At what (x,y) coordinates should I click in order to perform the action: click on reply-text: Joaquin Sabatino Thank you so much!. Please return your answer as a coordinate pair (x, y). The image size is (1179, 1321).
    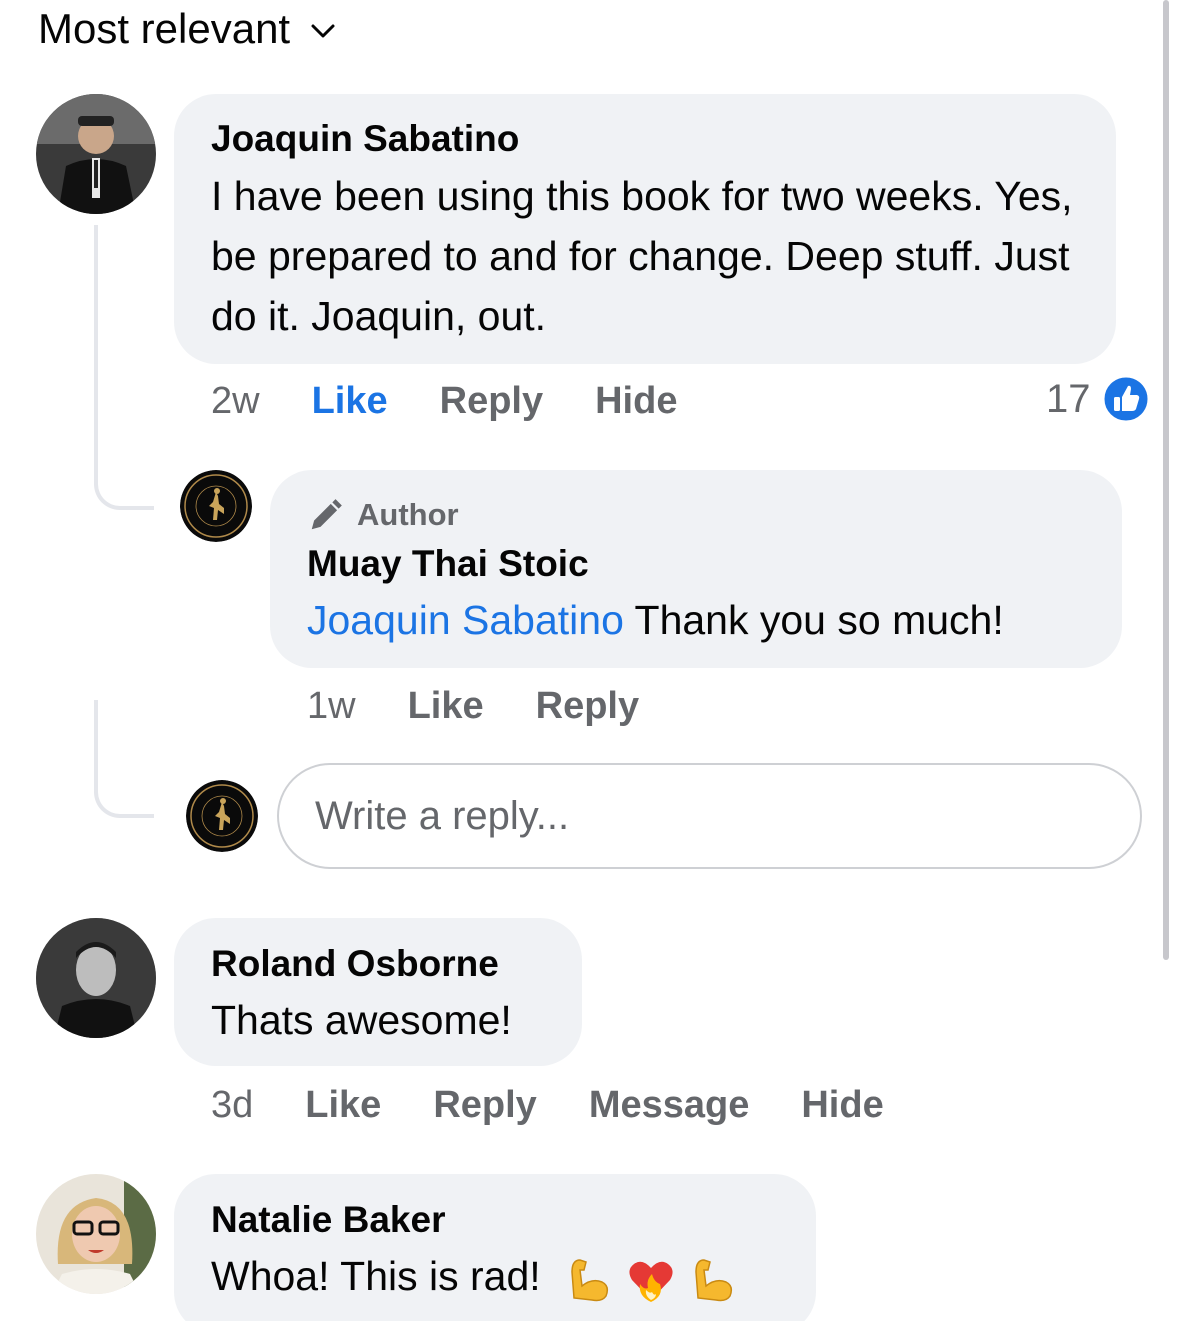
    Looking at the image, I should click on (707, 620).